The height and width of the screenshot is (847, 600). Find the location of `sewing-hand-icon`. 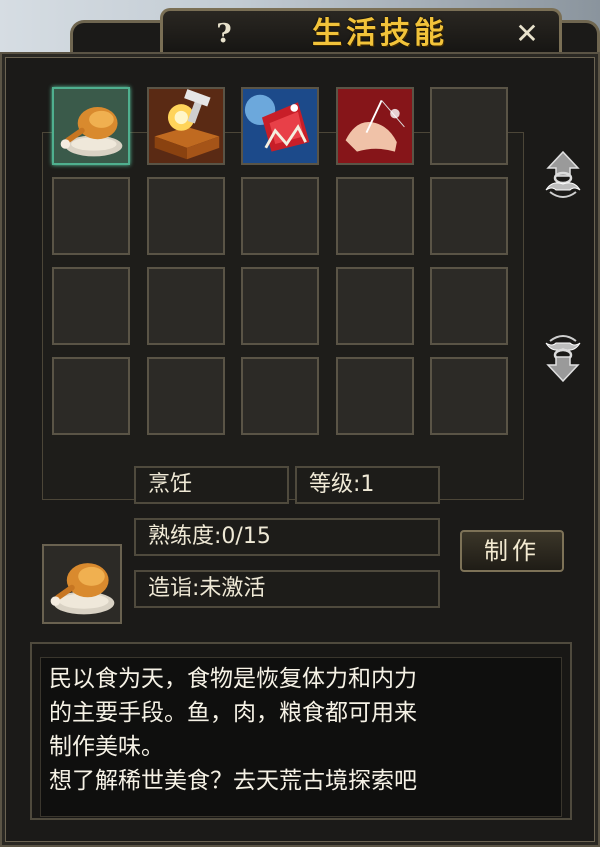

sewing-hand-icon is located at coordinates (374, 126).